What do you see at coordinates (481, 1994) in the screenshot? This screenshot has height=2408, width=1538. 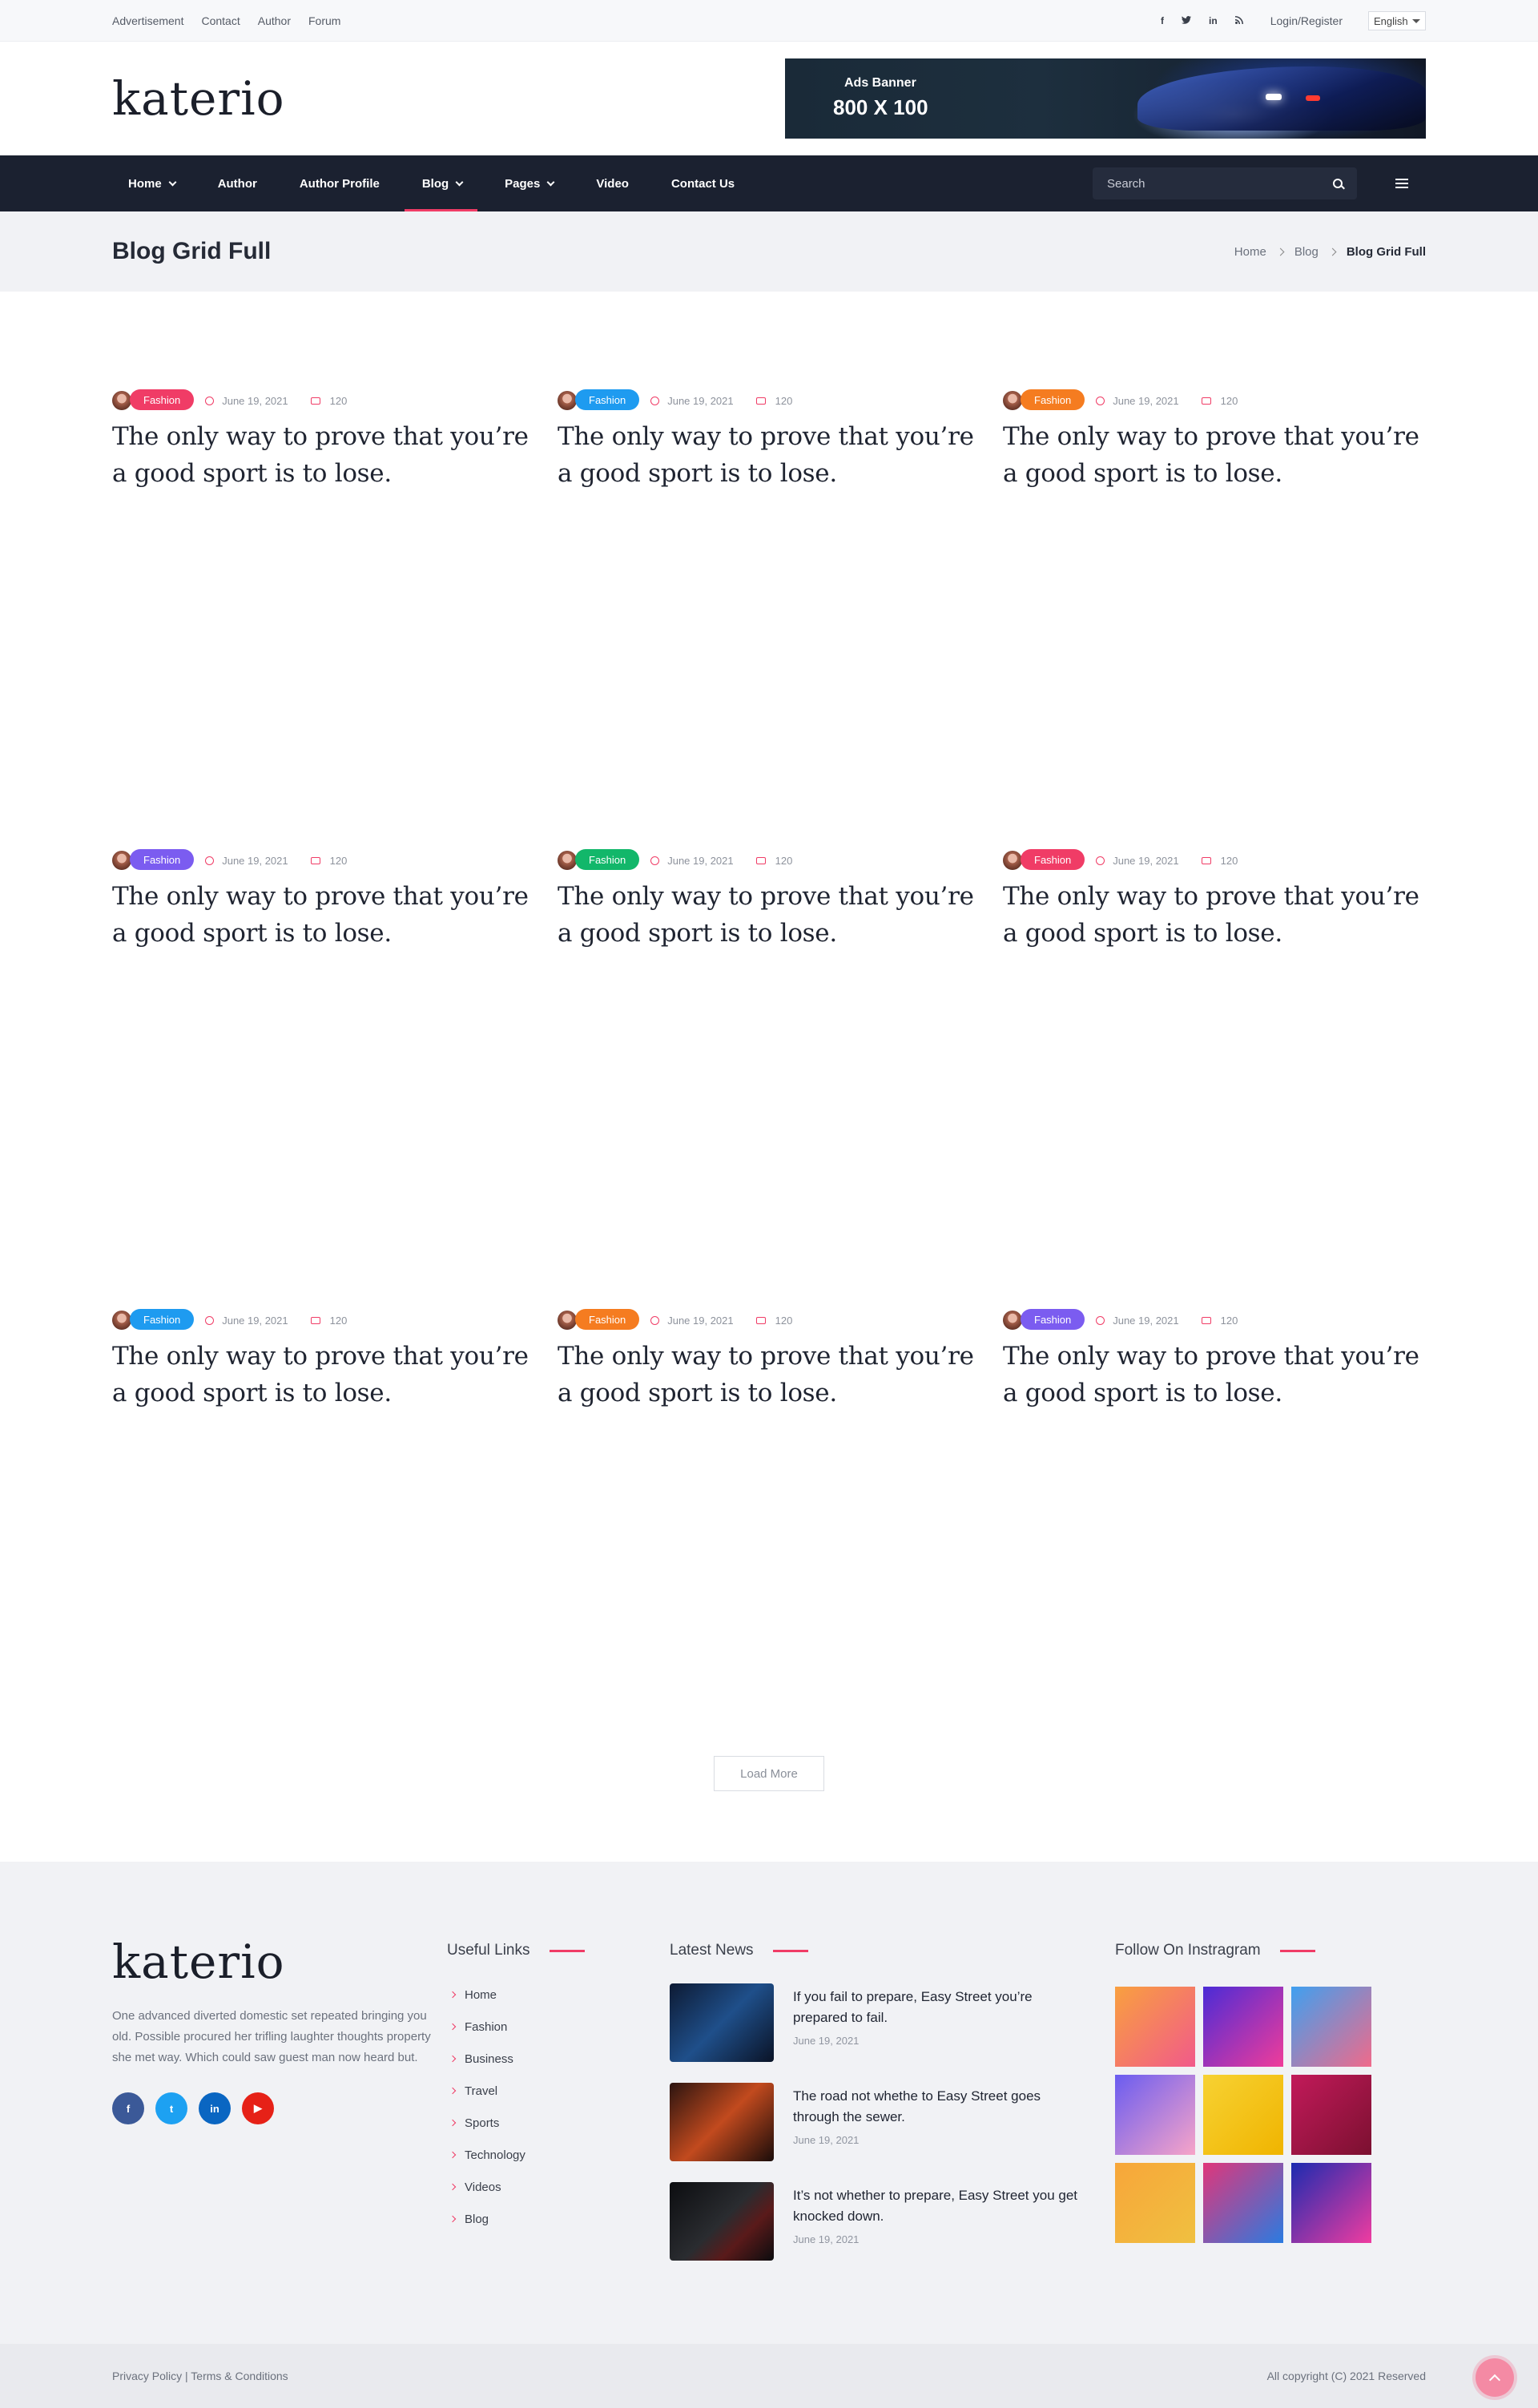 I see `footer-link-label: Home` at bounding box center [481, 1994].